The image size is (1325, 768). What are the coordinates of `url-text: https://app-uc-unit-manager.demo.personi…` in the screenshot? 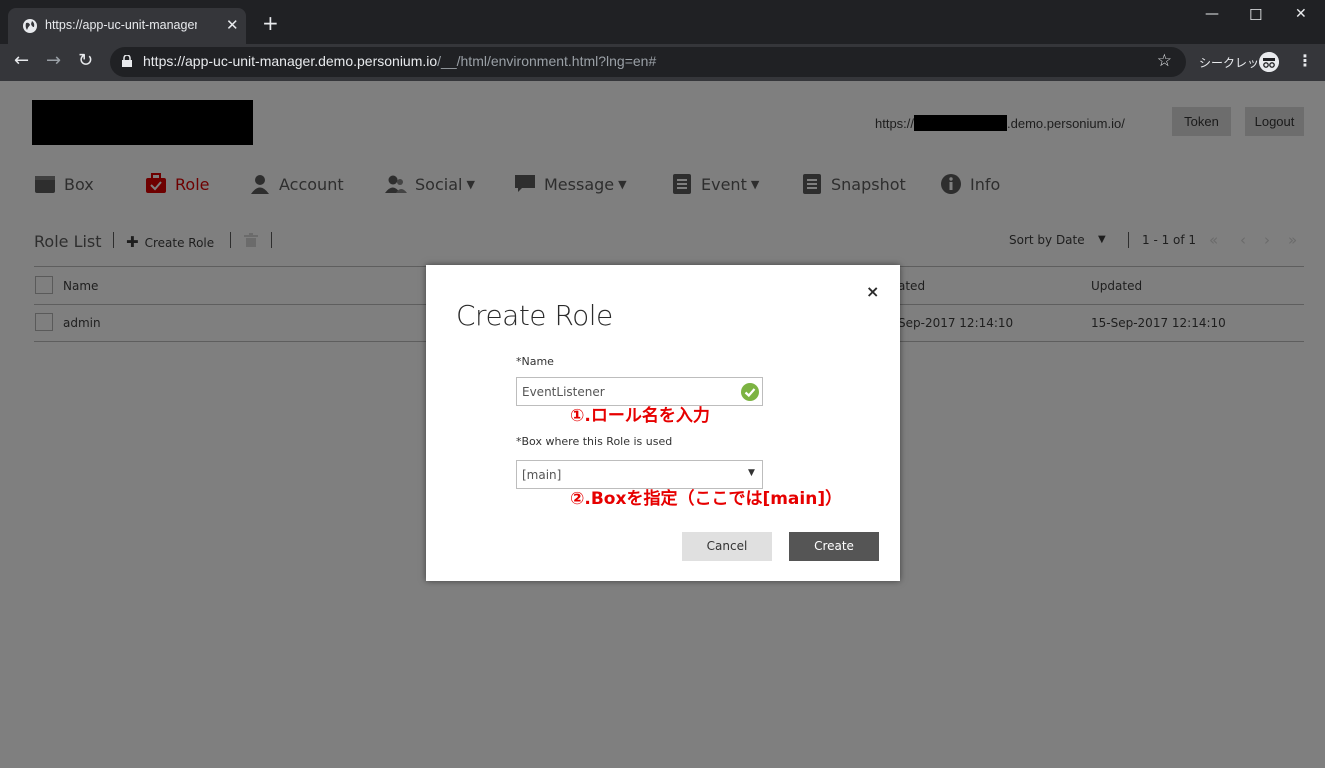 It's located at (399, 61).